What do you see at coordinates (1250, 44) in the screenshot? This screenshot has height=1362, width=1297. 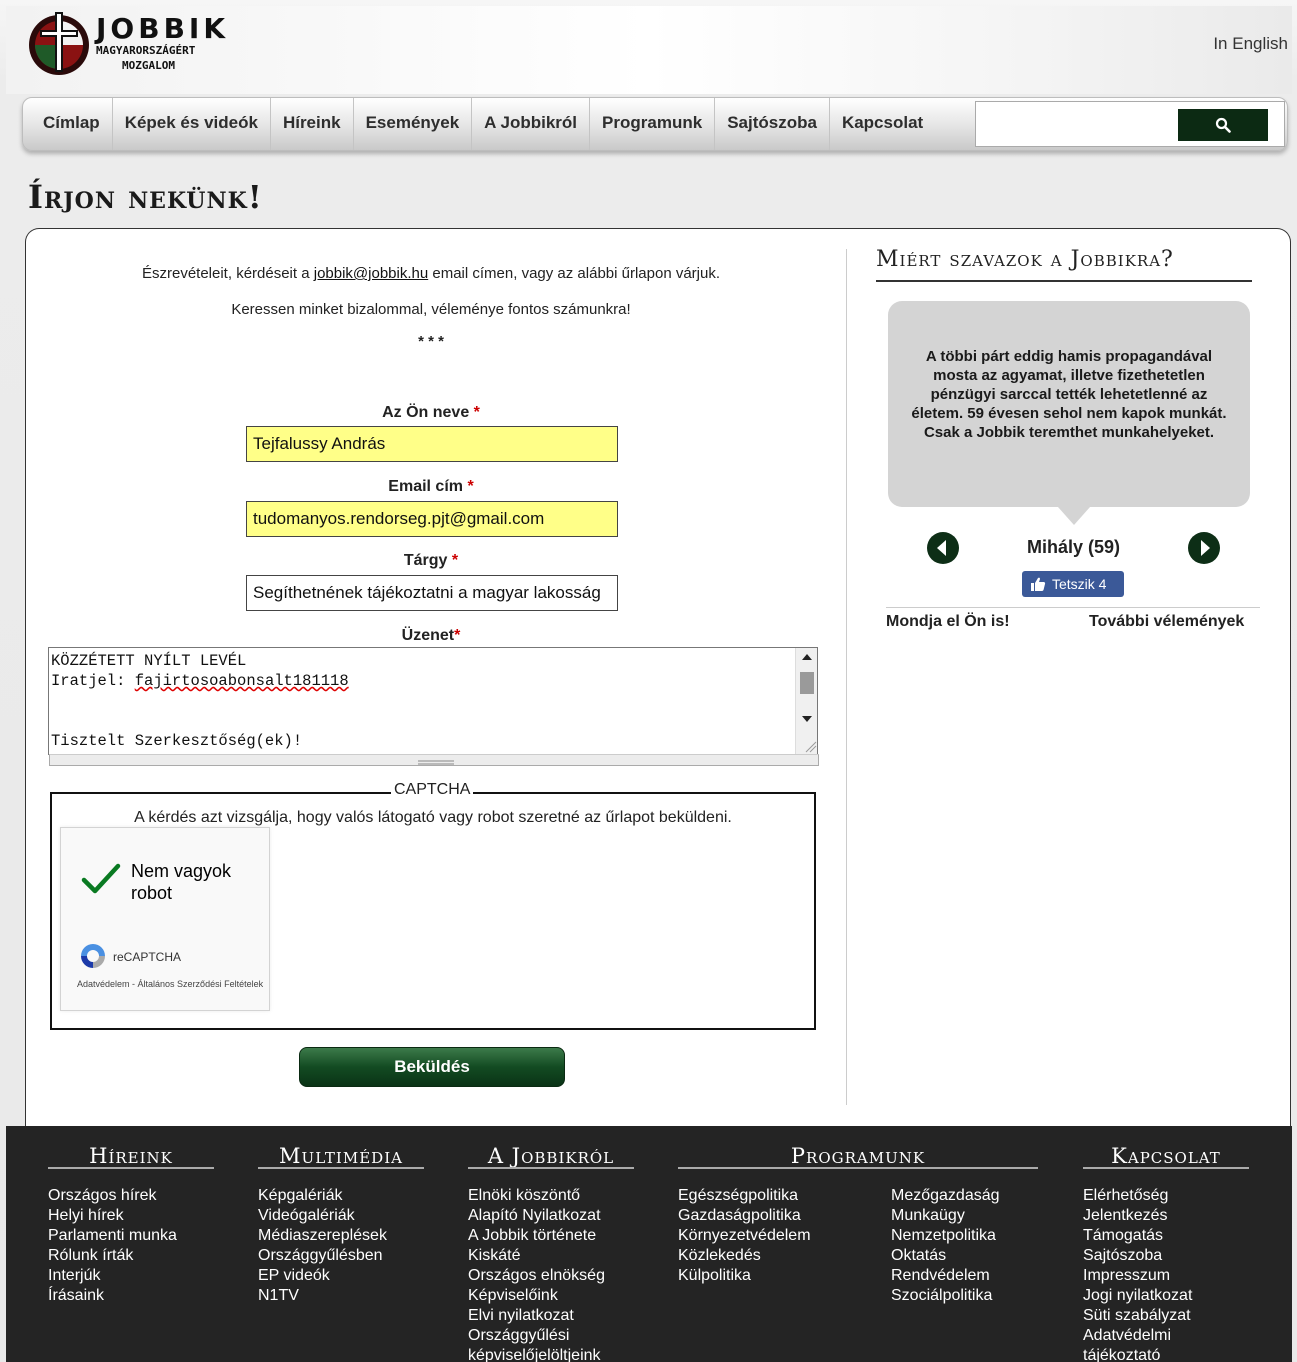 I see `language-link: In English` at bounding box center [1250, 44].